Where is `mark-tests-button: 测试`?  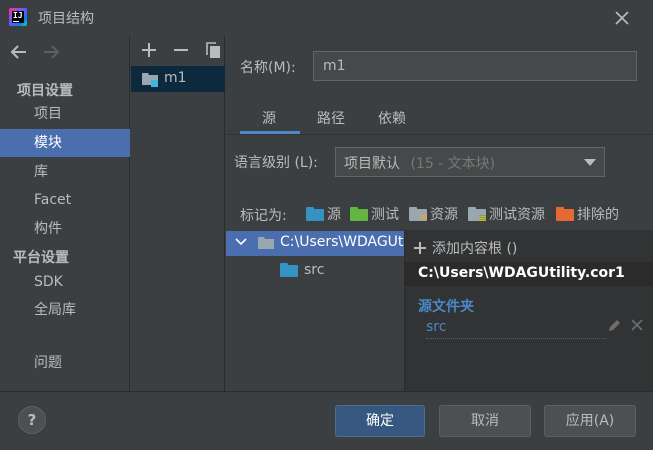
mark-tests-button: 测试 is located at coordinates (374, 214).